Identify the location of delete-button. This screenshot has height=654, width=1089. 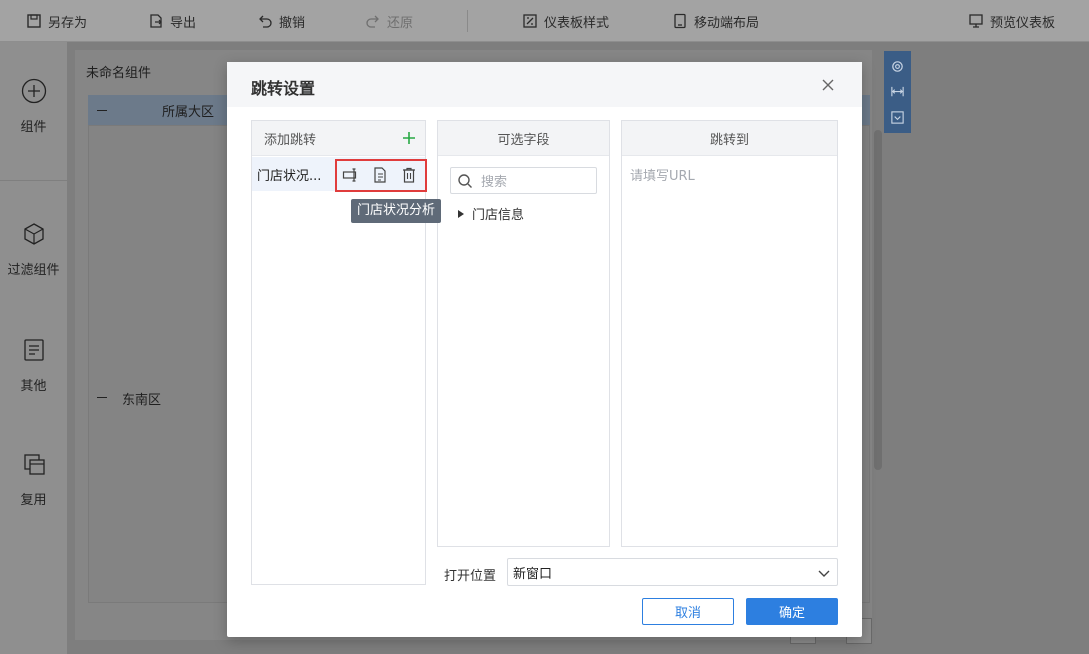
(409, 175).